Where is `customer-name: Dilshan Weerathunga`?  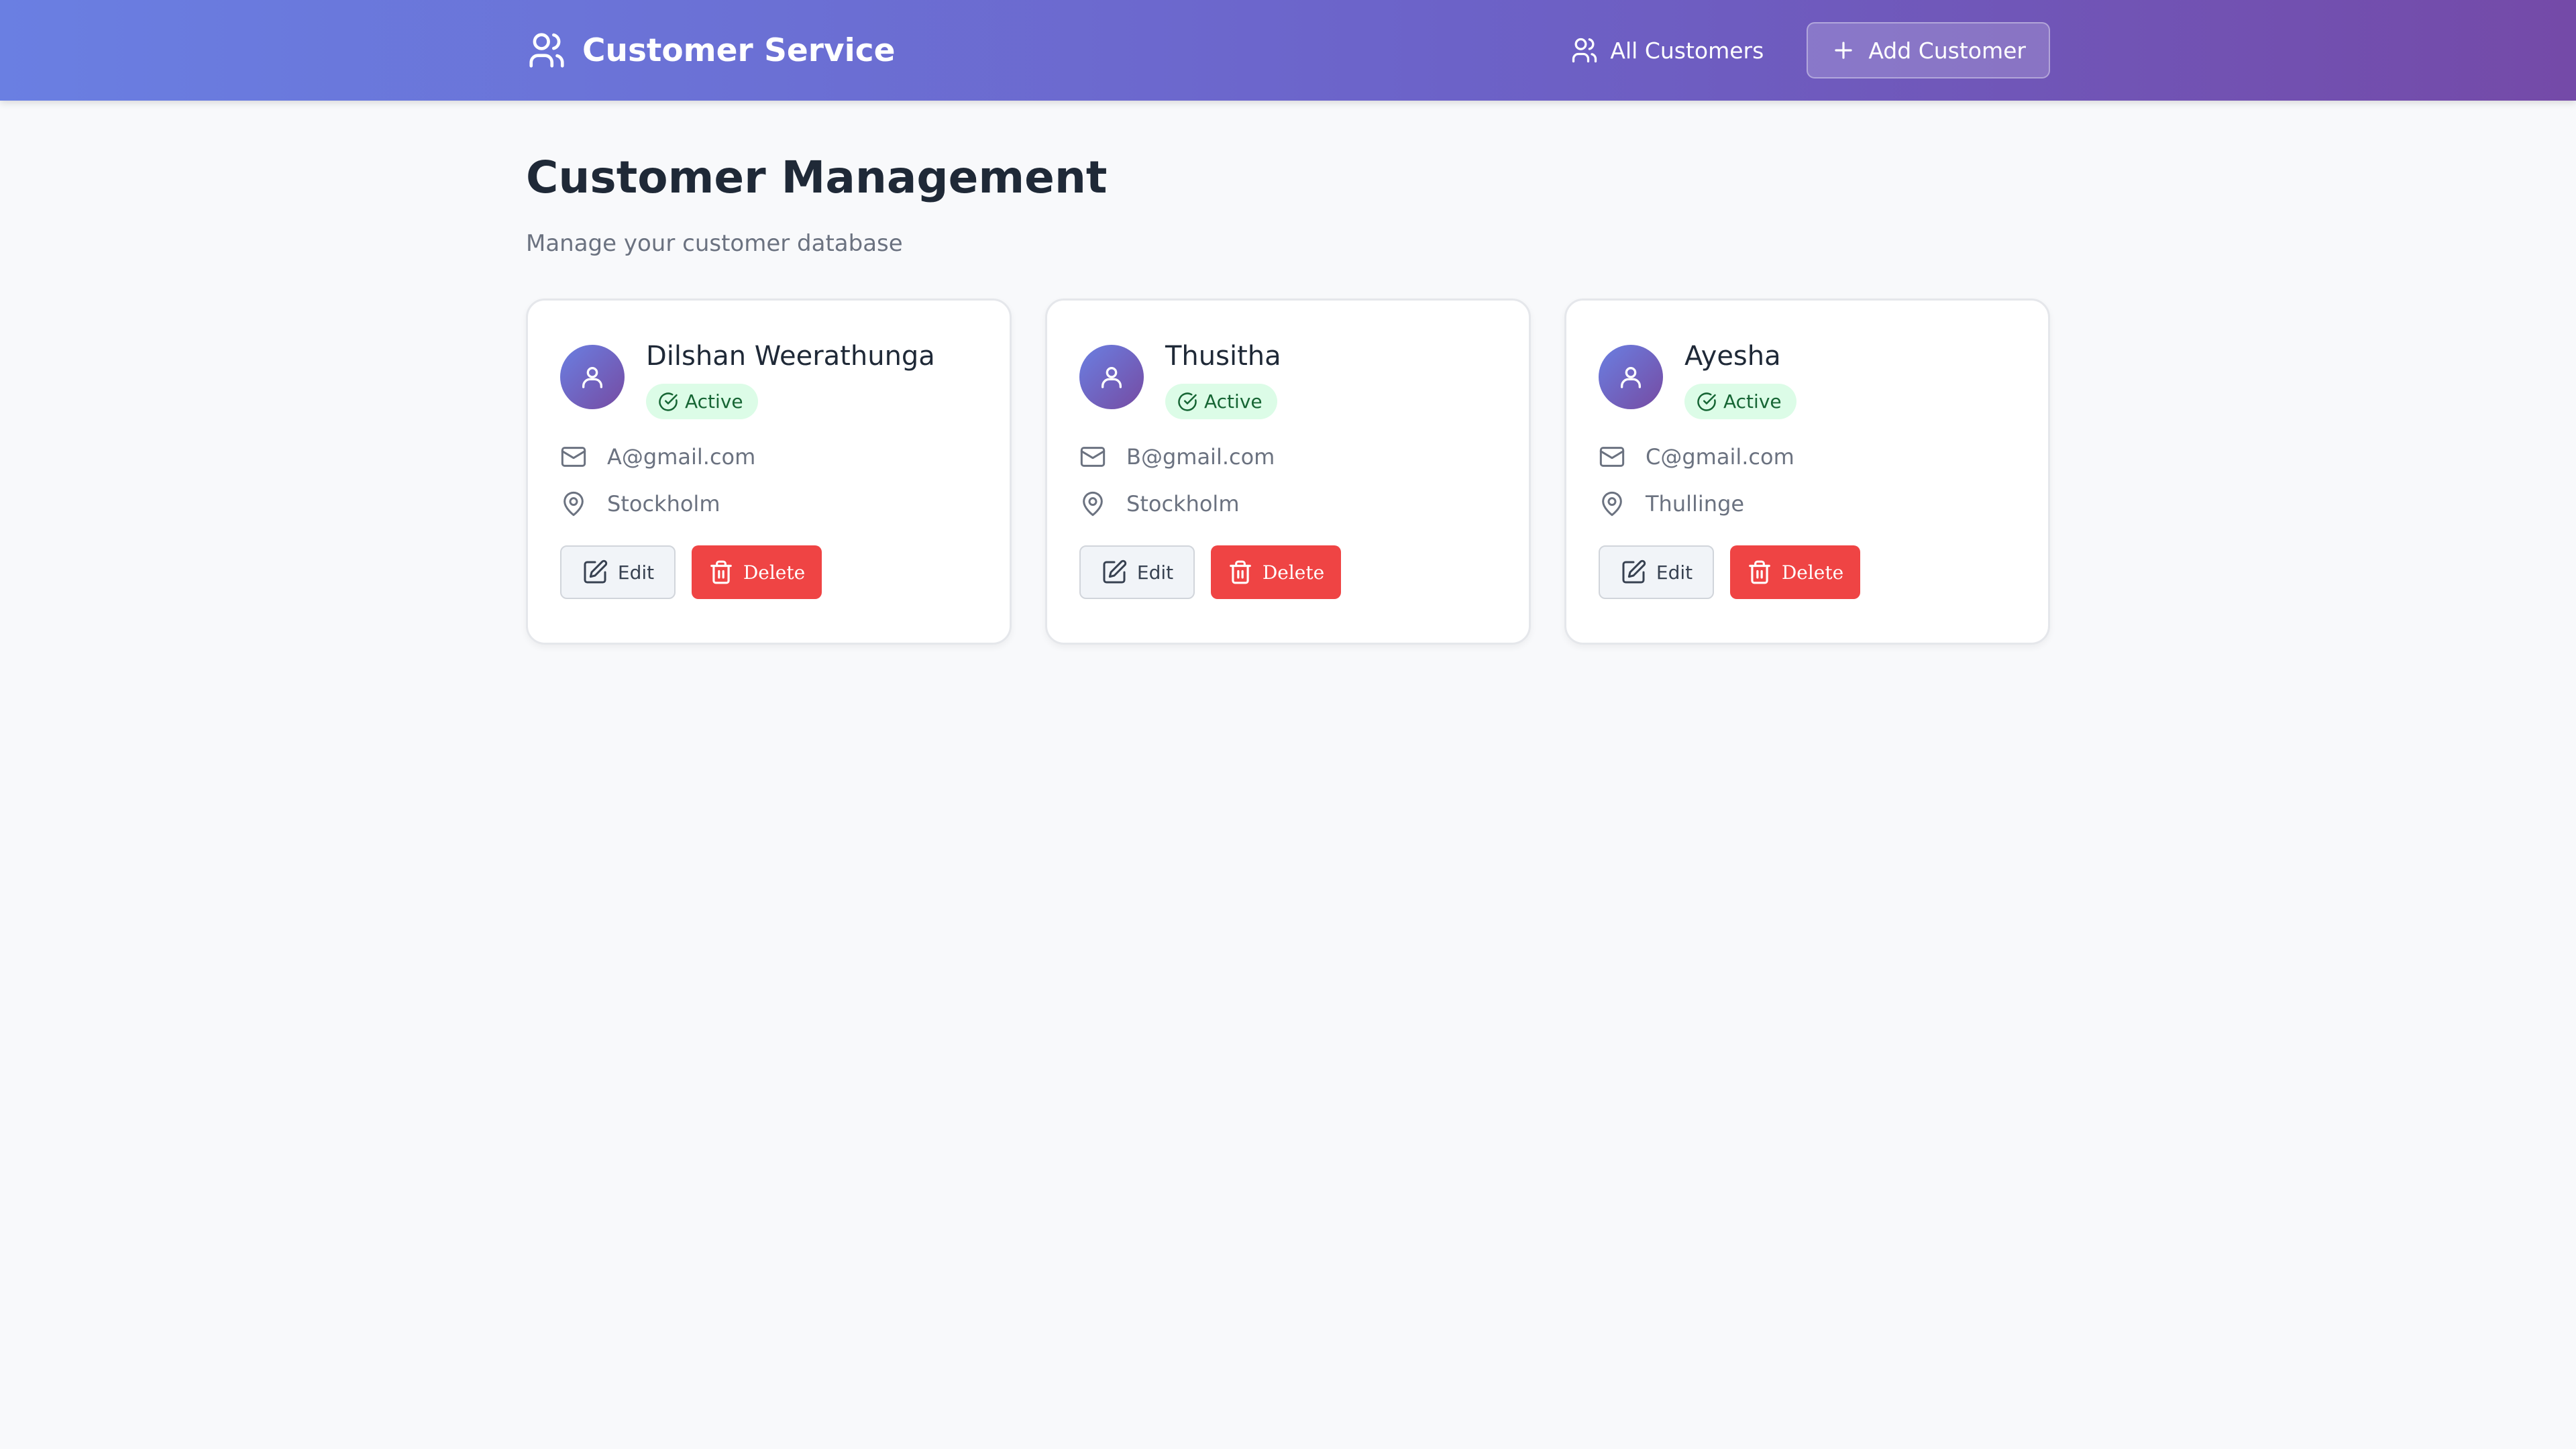
customer-name: Dilshan Weerathunga is located at coordinates (790, 356).